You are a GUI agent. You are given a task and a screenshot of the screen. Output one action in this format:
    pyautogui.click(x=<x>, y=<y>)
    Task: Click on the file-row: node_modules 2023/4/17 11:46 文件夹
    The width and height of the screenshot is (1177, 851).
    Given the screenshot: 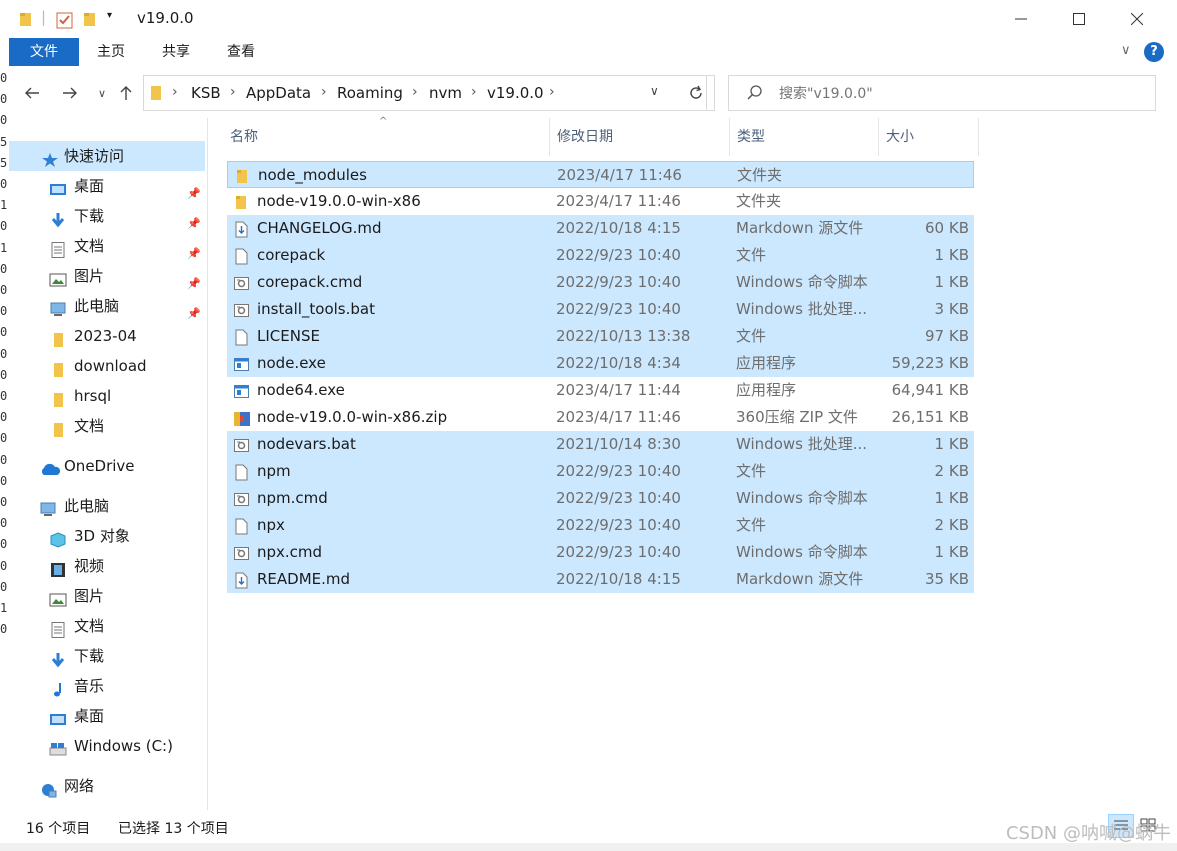 What is the action you would take?
    pyautogui.click(x=600, y=174)
    